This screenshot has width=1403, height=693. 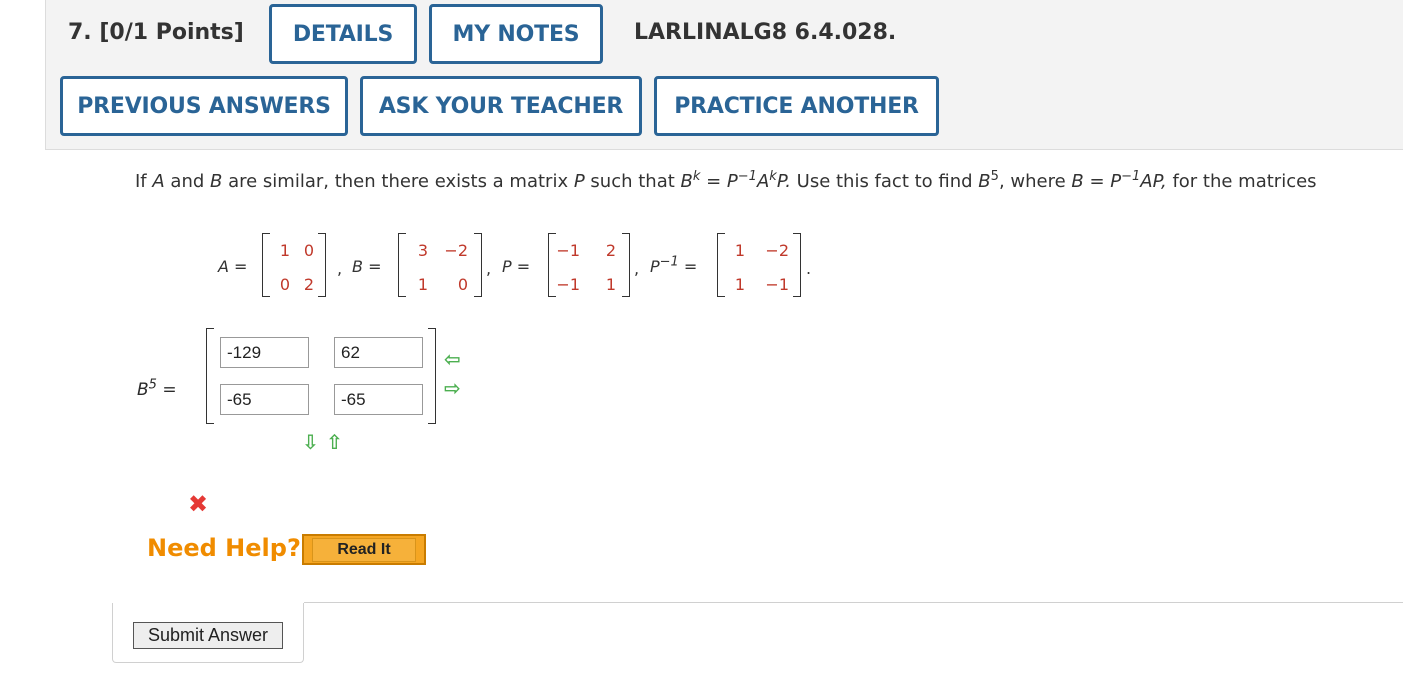 I want to click on previous-answers-button: PREVIOUS ANSWERS, so click(x=204, y=106).